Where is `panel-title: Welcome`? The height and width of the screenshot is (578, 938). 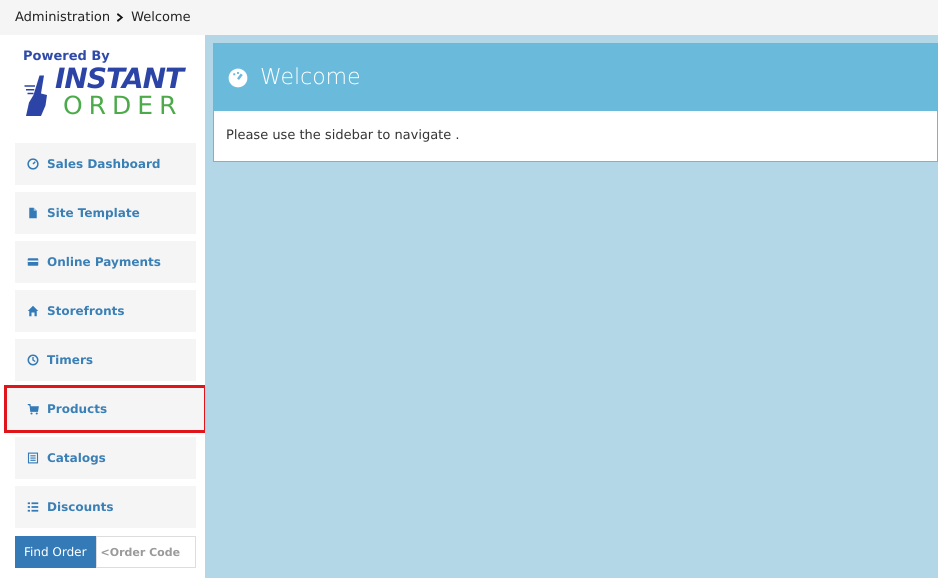
panel-title: Welcome is located at coordinates (310, 78).